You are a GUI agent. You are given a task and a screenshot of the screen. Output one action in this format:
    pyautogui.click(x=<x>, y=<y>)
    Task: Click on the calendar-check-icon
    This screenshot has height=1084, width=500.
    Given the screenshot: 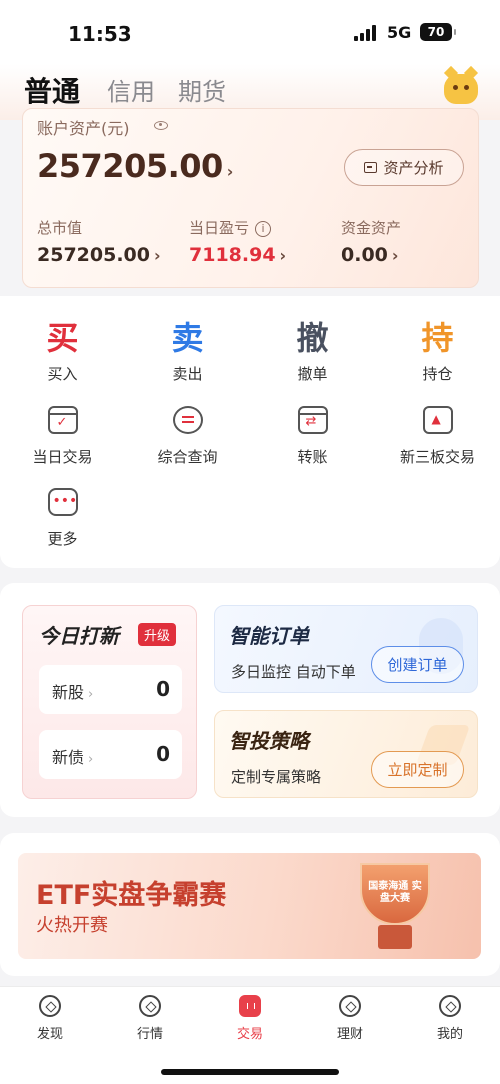 What is the action you would take?
    pyautogui.click(x=62, y=420)
    